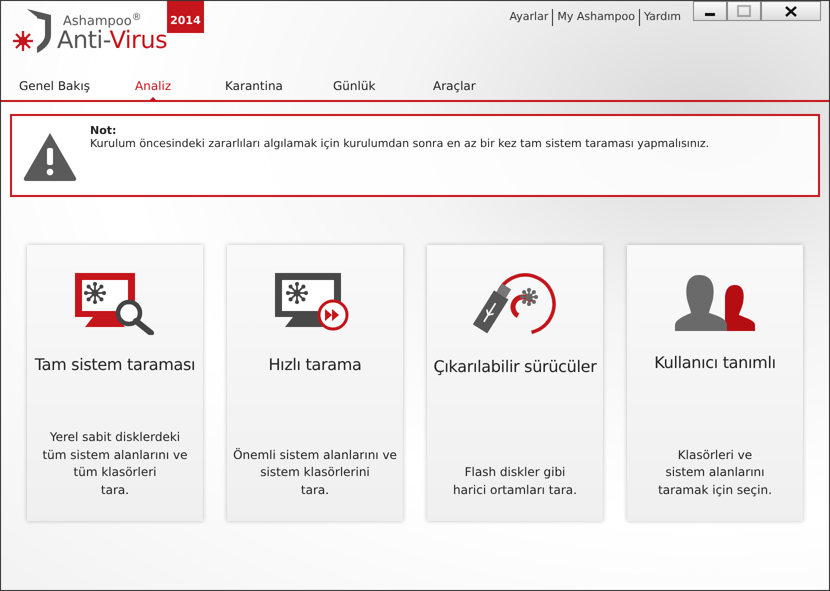 The width and height of the screenshot is (830, 591). Describe the element at coordinates (115, 464) in the screenshot. I see `scan-option-description: Yerel sabit disklerdeki tüm sistem alanlarını ve tüm klasörleri tara.` at that location.